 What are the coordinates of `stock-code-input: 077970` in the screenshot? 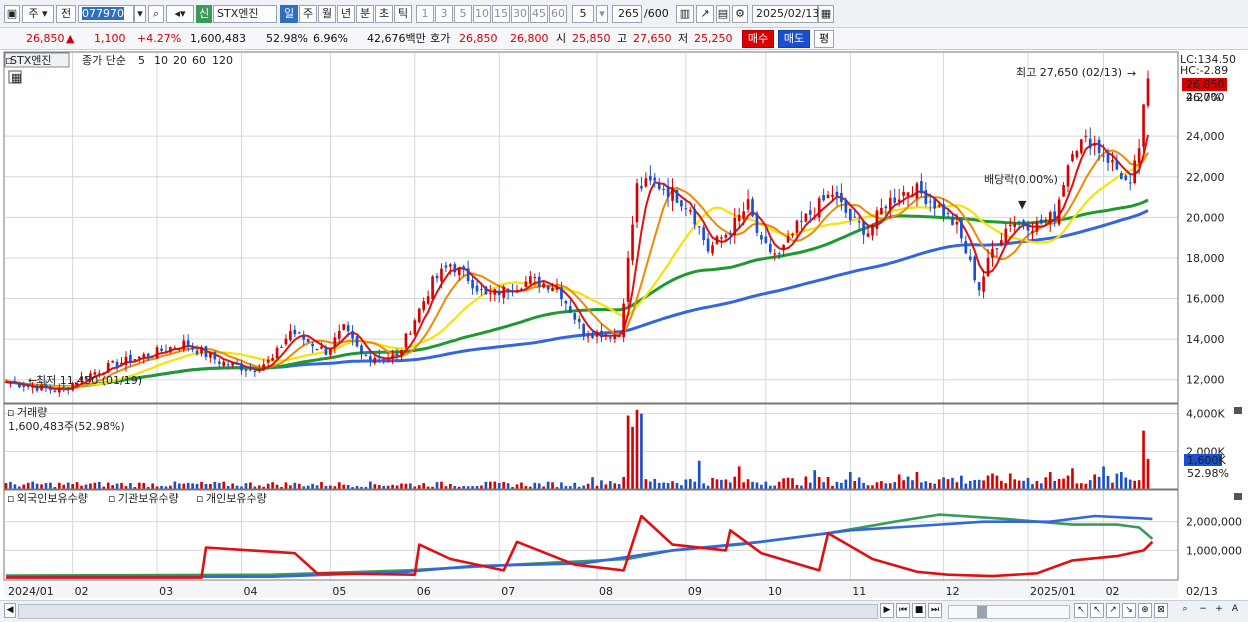 It's located at (106, 14).